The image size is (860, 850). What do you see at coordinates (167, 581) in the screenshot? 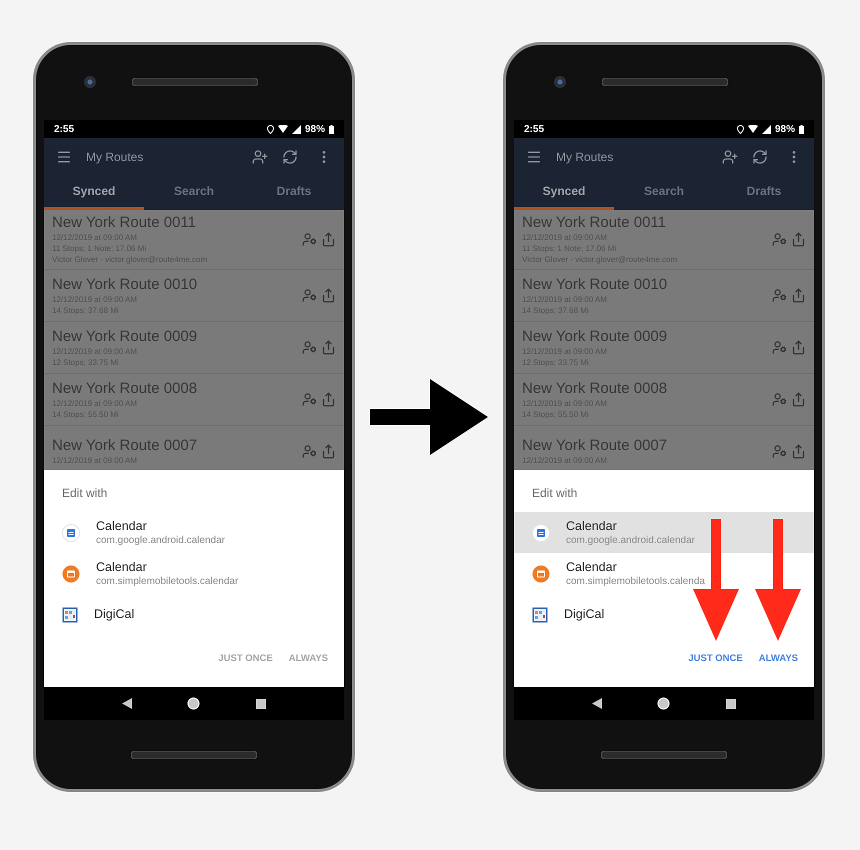
I see `app-package: com.simplemobiletools.calendar` at bounding box center [167, 581].